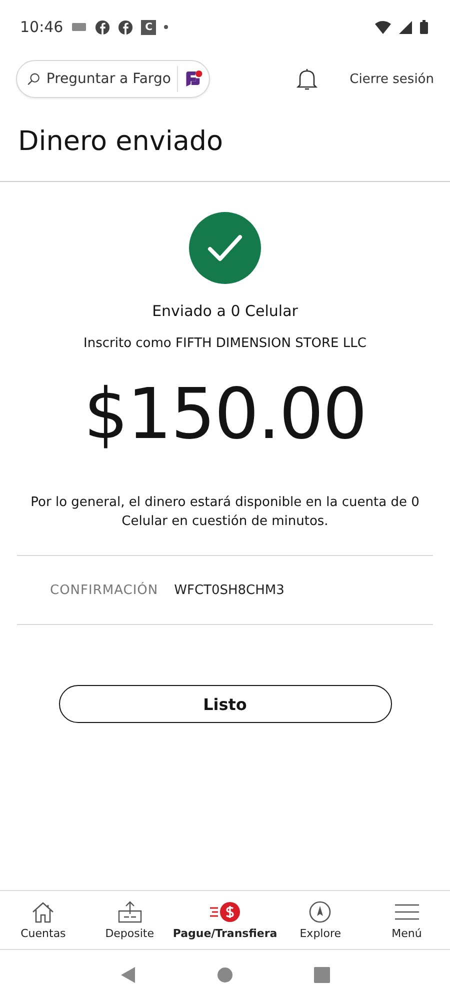 The image size is (450, 1000). I want to click on dot-icon, so click(166, 27).